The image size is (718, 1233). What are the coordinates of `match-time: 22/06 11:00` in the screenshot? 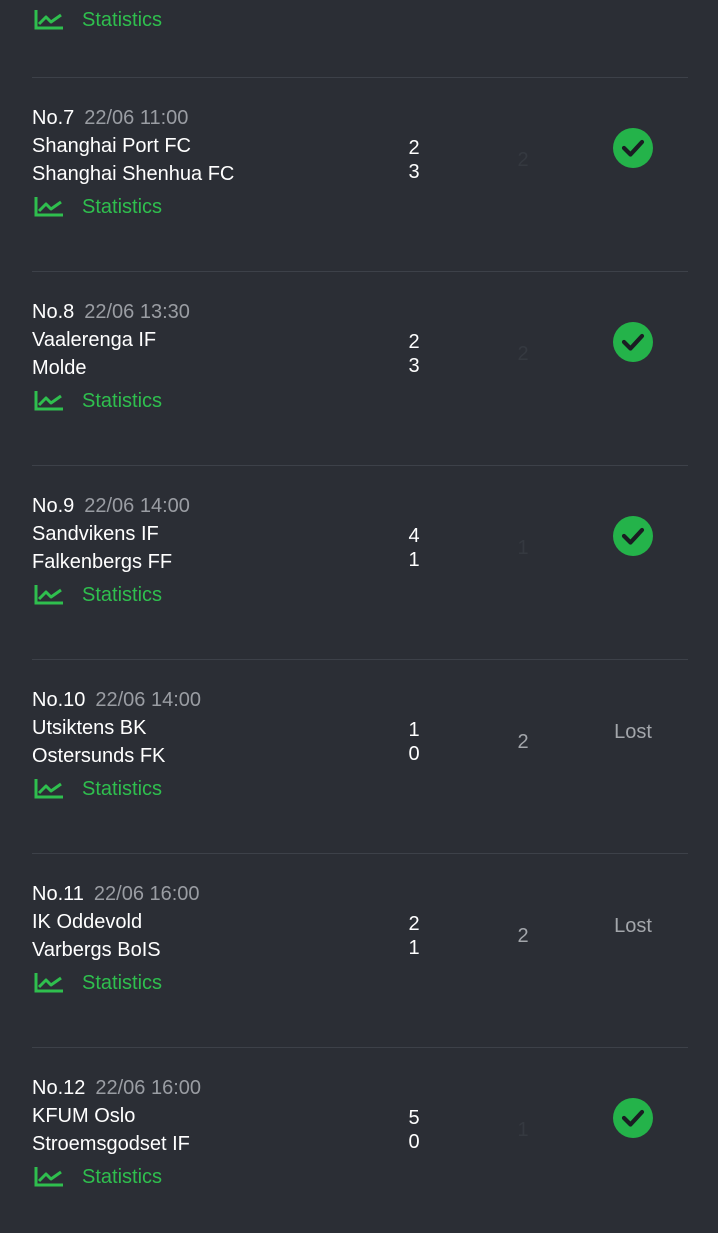 It's located at (136, 118).